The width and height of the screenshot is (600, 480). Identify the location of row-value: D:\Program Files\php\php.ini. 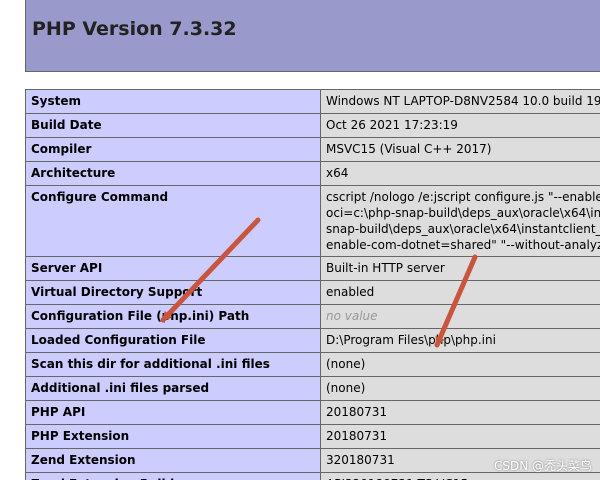
(460, 340).